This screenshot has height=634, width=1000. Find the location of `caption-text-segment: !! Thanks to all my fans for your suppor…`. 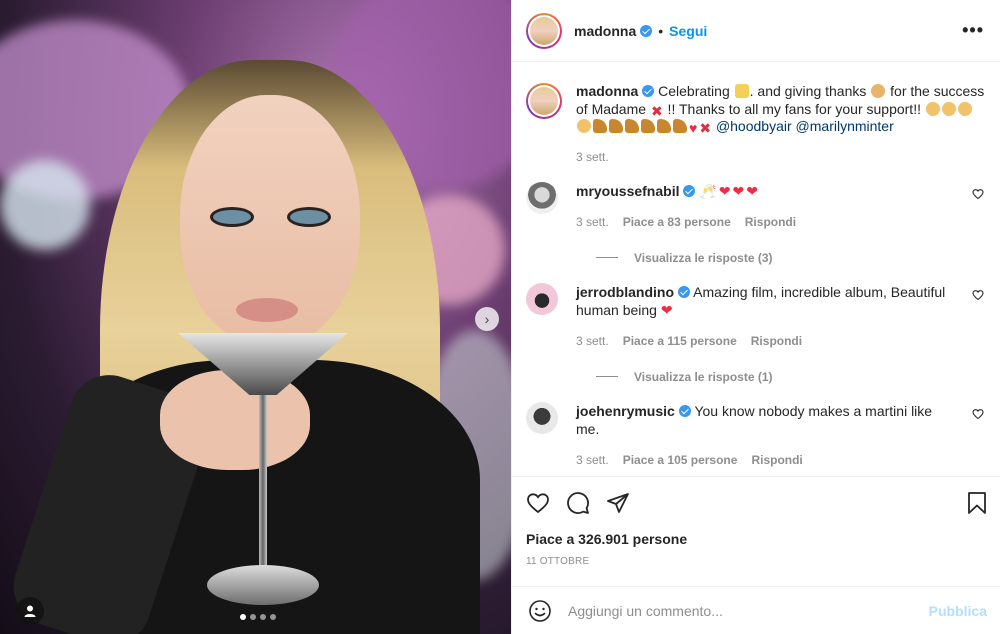

caption-text-segment: !! Thanks to all my fans for your suppor… is located at coordinates (794, 108).